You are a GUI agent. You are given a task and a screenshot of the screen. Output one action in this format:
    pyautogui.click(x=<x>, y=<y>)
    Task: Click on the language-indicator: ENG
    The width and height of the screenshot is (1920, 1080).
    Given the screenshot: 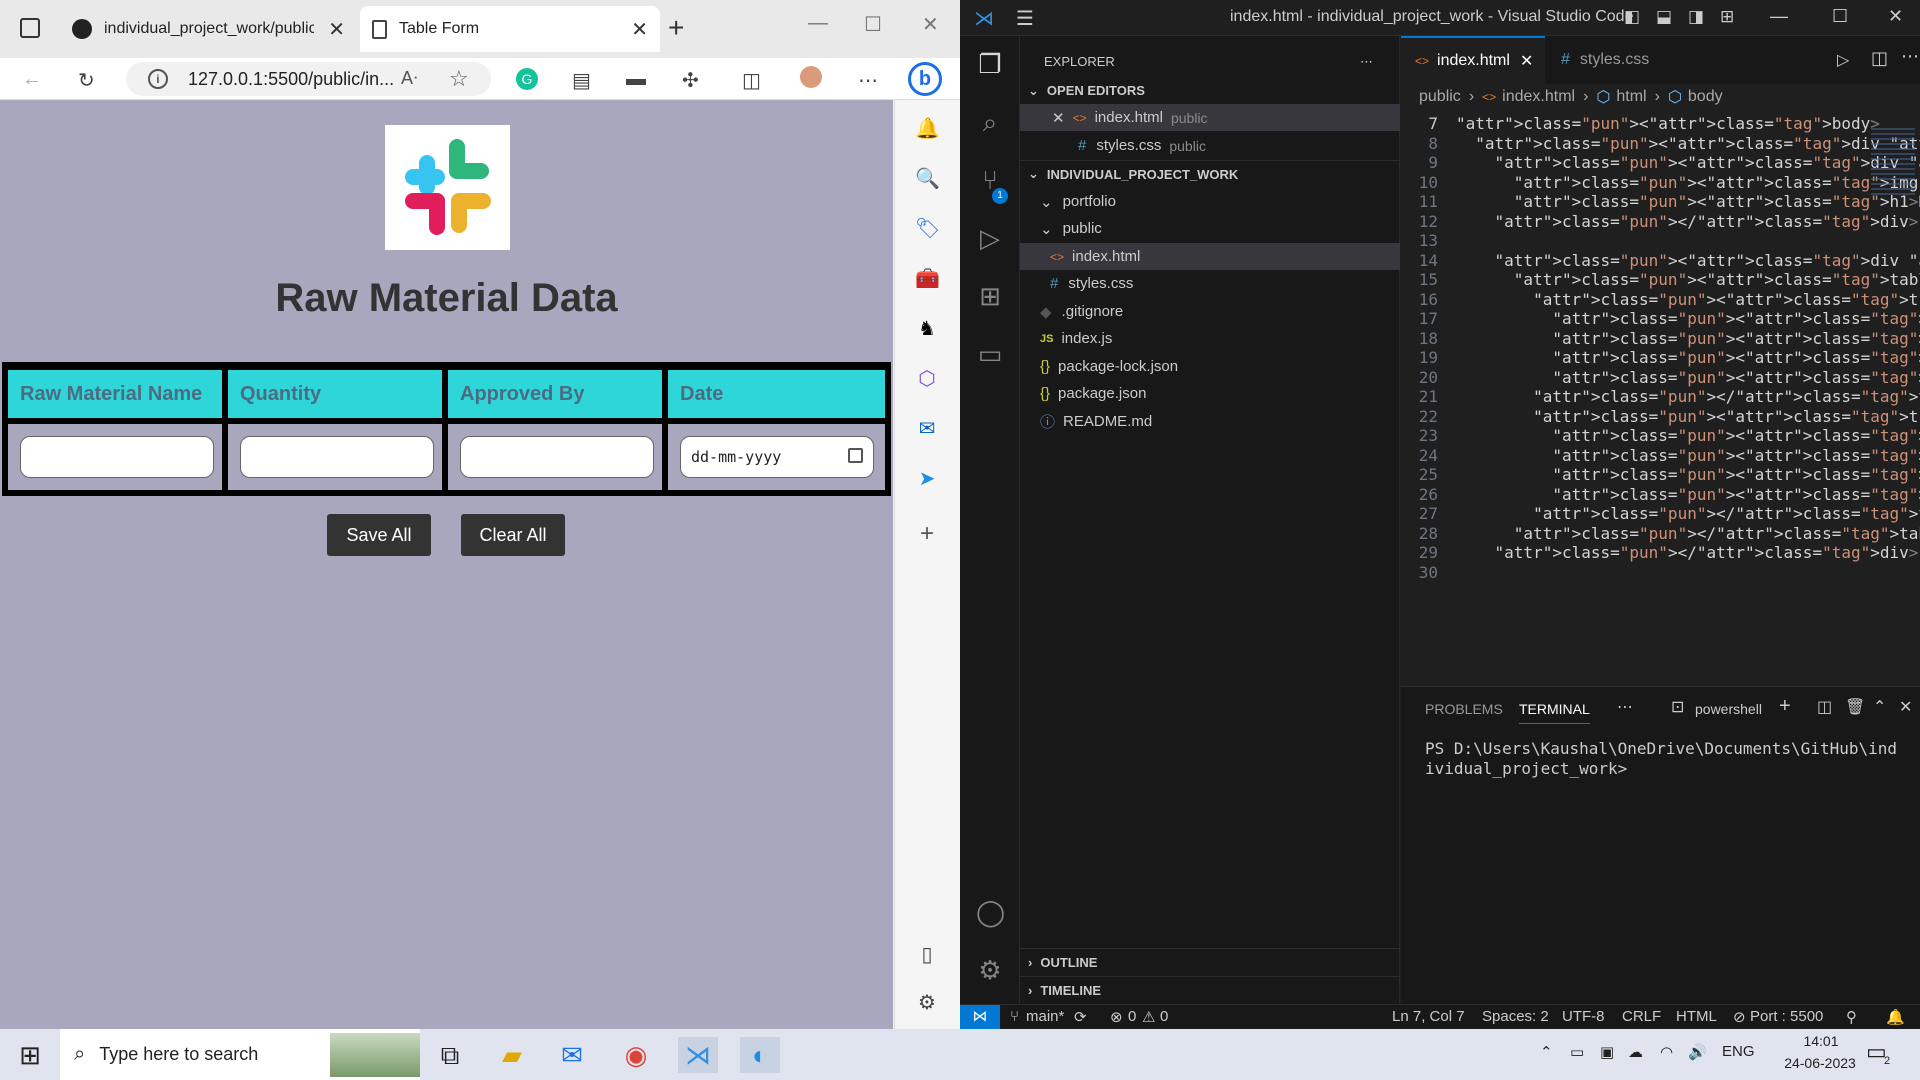 What is the action you would take?
    pyautogui.click(x=1738, y=1051)
    